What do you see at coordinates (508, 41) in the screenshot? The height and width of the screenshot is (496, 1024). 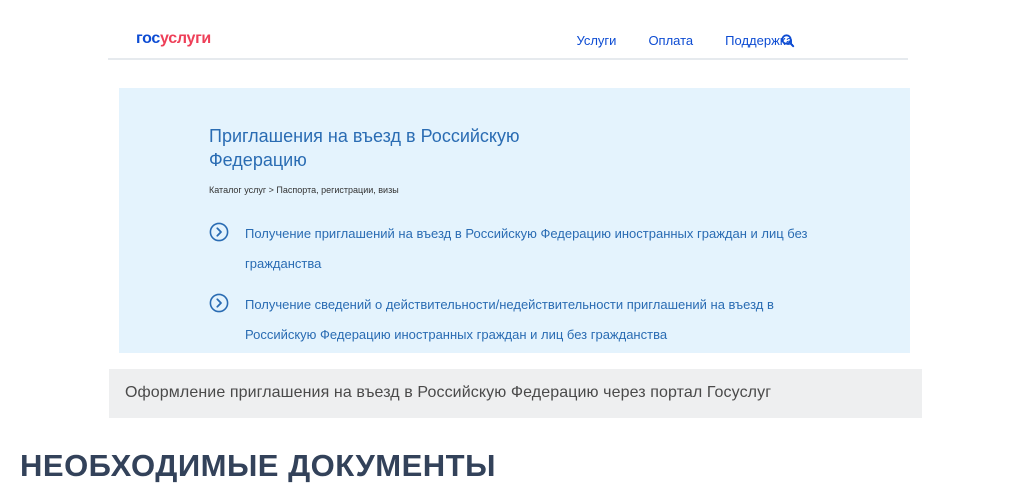 I see `site-header: госуслуги Услуги Оплата Поддержка` at bounding box center [508, 41].